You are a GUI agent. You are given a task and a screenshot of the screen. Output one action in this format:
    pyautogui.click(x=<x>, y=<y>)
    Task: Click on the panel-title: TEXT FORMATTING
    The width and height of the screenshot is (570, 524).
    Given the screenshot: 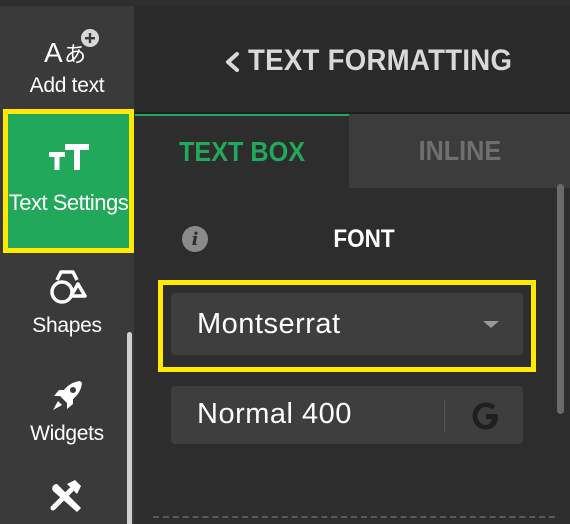 What is the action you would take?
    pyautogui.click(x=380, y=60)
    